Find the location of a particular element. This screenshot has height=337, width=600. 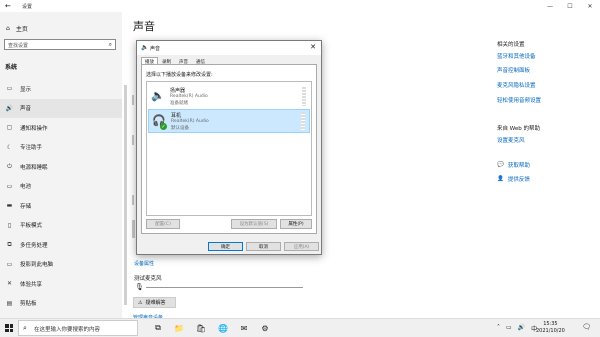

storage-icon: ▬ is located at coordinates (9, 206).